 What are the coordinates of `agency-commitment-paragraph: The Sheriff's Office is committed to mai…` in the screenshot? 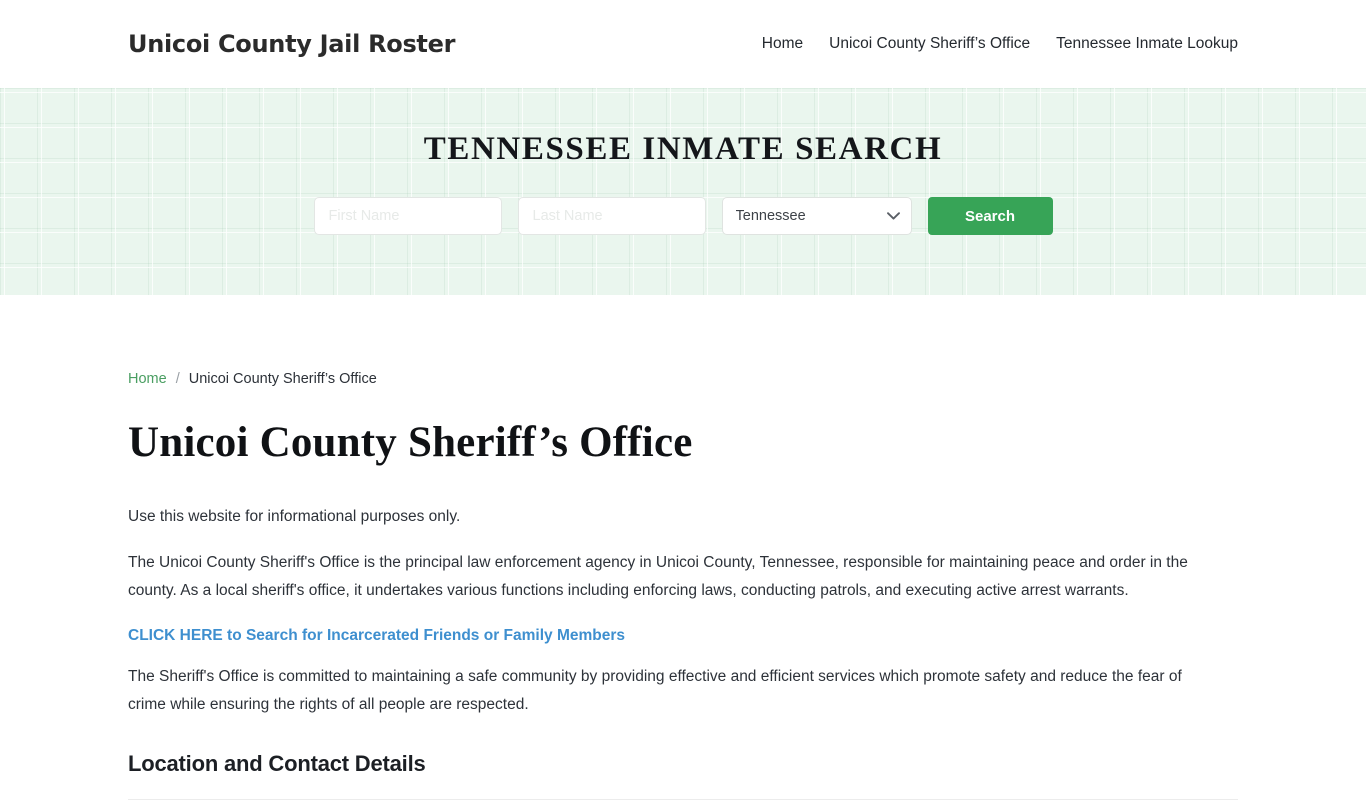 It's located at (655, 690).